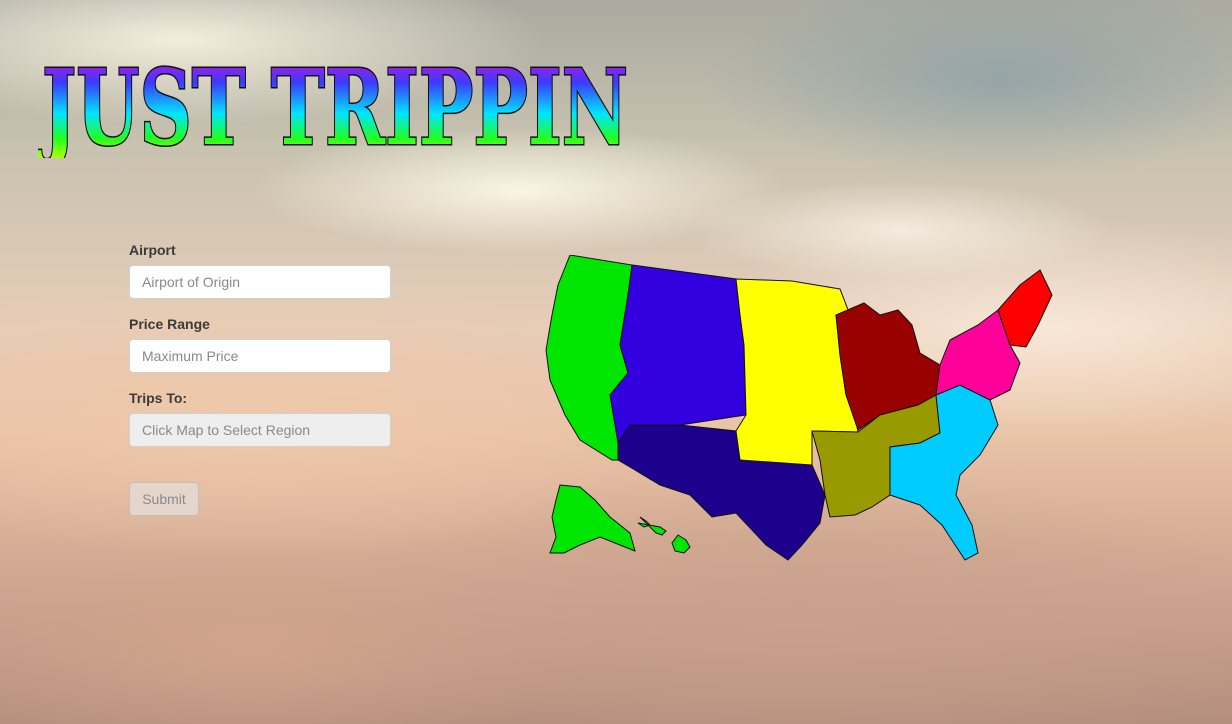 The width and height of the screenshot is (1232, 724). I want to click on price-range-label: Price Range, so click(169, 324).